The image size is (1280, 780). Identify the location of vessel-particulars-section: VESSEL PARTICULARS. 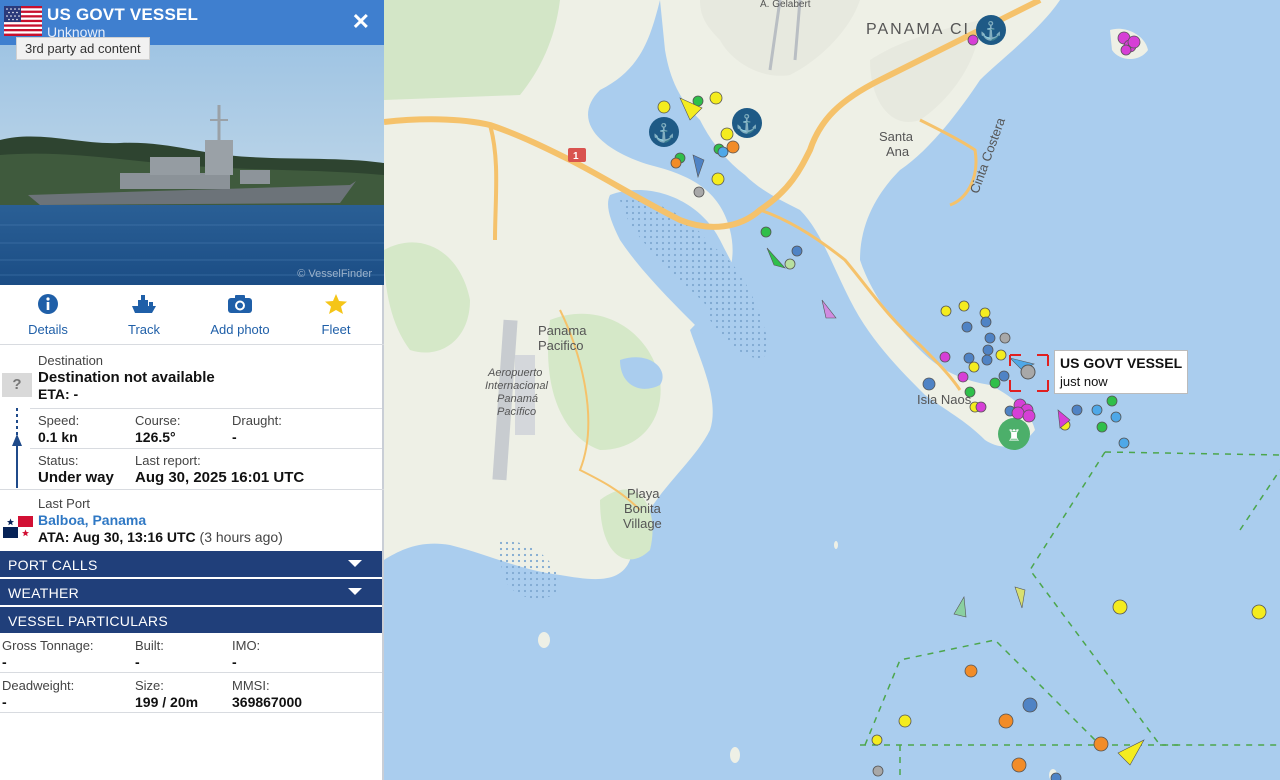
(191, 620).